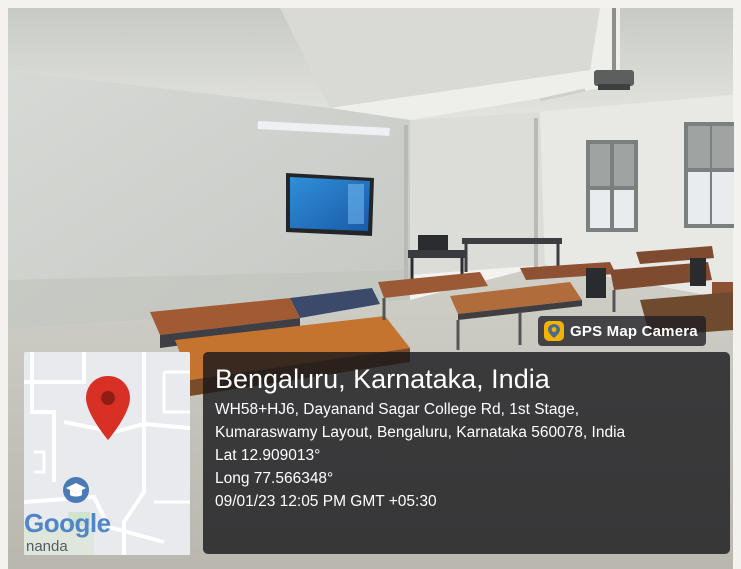 The height and width of the screenshot is (569, 741). Describe the element at coordinates (47, 546) in the screenshot. I see `map-place-label: nanda` at that location.